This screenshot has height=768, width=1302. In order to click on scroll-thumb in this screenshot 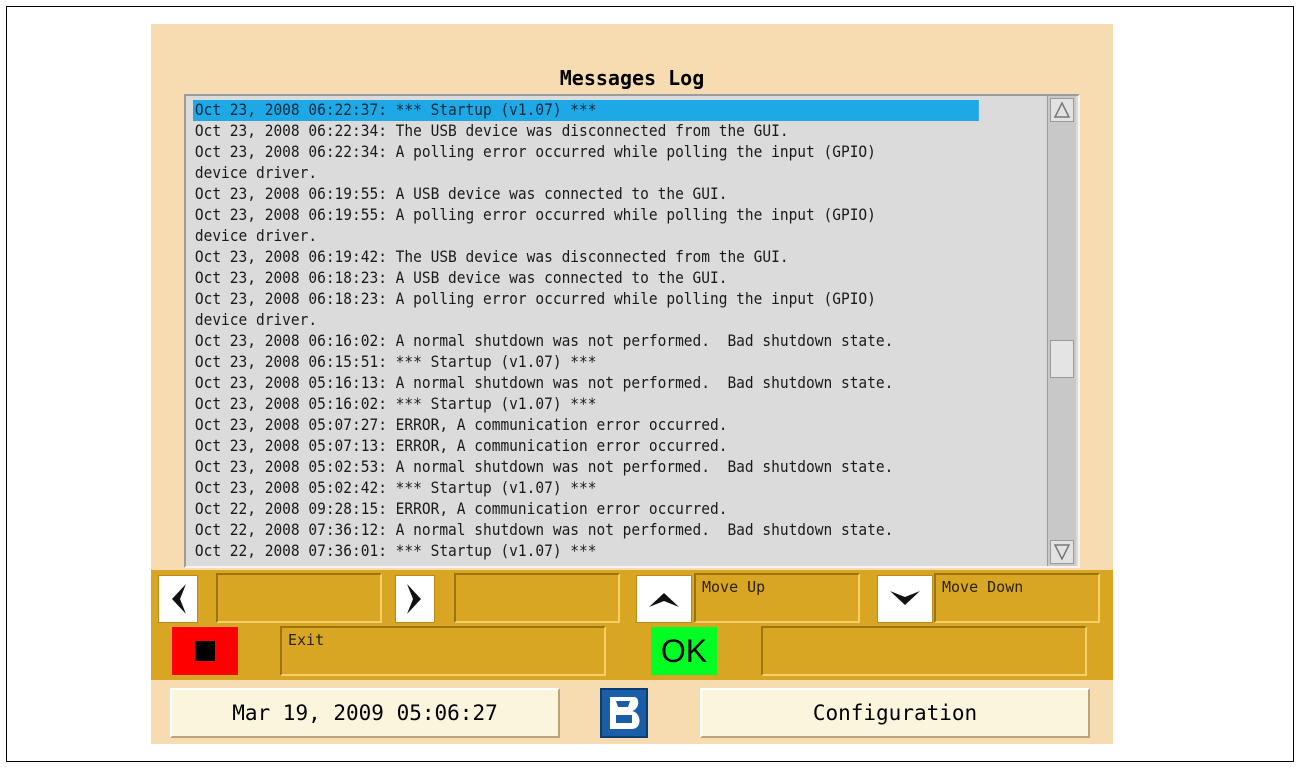, I will do `click(1062, 359)`.